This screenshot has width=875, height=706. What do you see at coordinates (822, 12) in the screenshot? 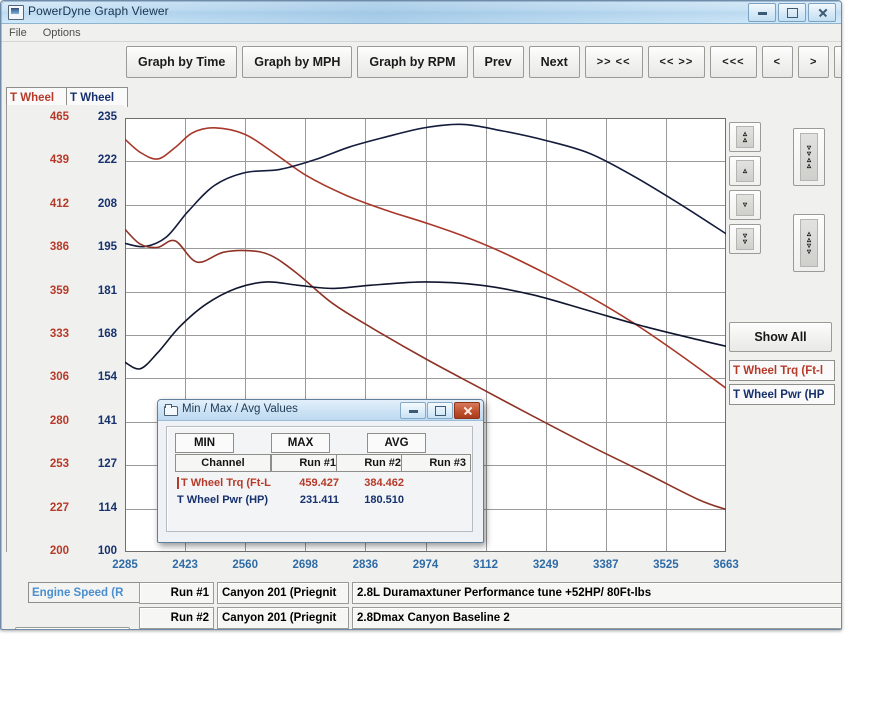
I see `close-button` at bounding box center [822, 12].